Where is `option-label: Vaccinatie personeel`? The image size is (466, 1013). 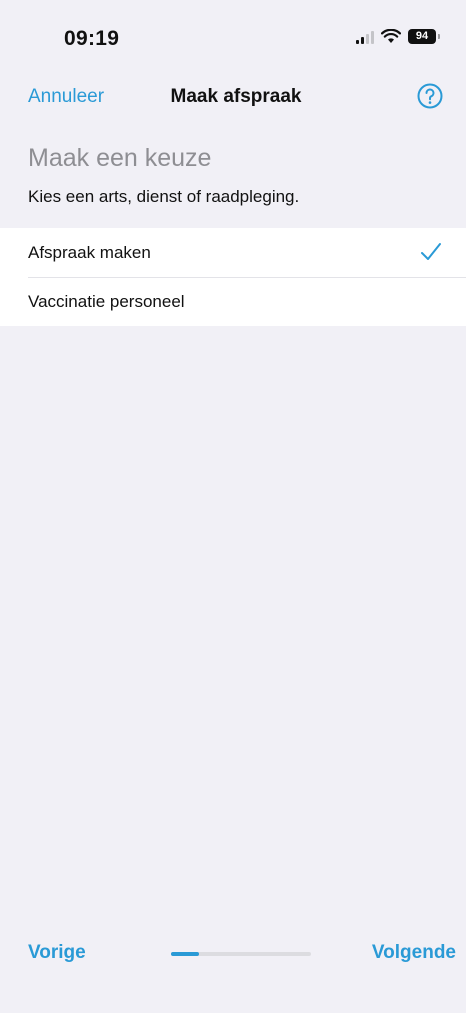 option-label: Vaccinatie personeel is located at coordinates (106, 301).